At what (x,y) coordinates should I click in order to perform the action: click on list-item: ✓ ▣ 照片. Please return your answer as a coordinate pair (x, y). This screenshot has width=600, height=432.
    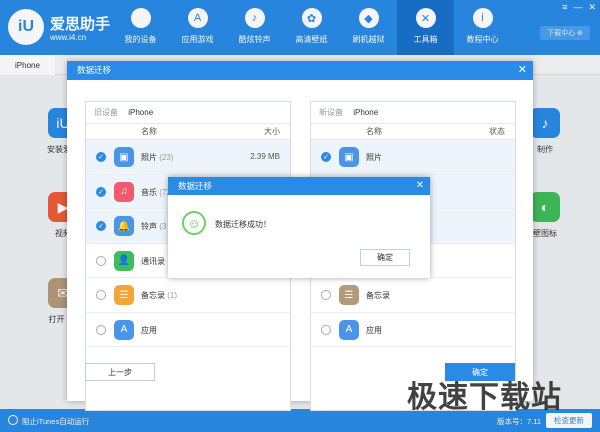
    Looking at the image, I should click on (413, 157).